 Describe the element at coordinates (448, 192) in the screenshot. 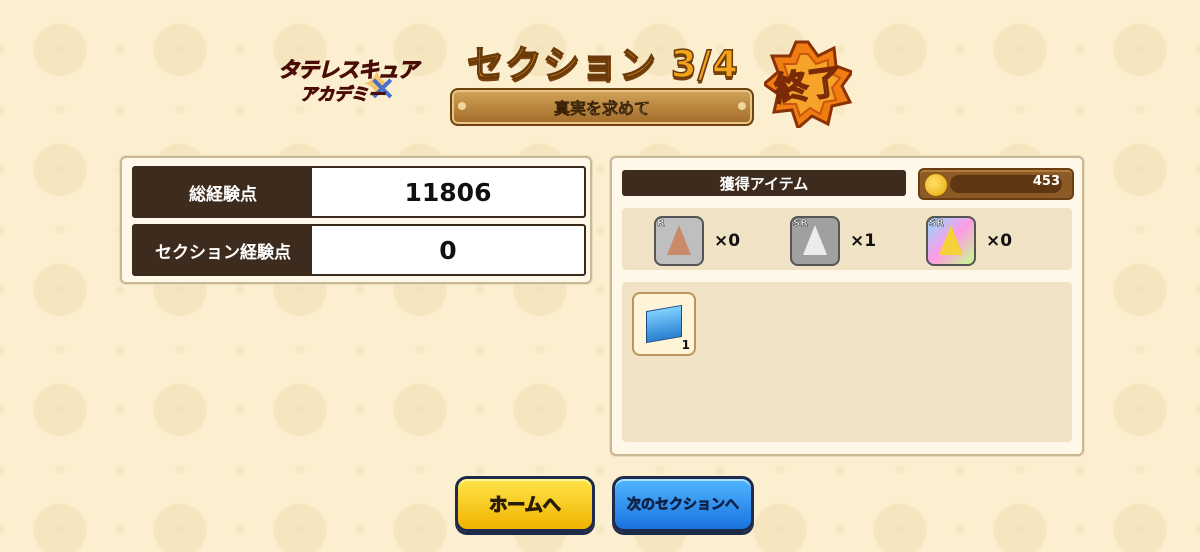

I see `total-exp-value: 11806` at that location.